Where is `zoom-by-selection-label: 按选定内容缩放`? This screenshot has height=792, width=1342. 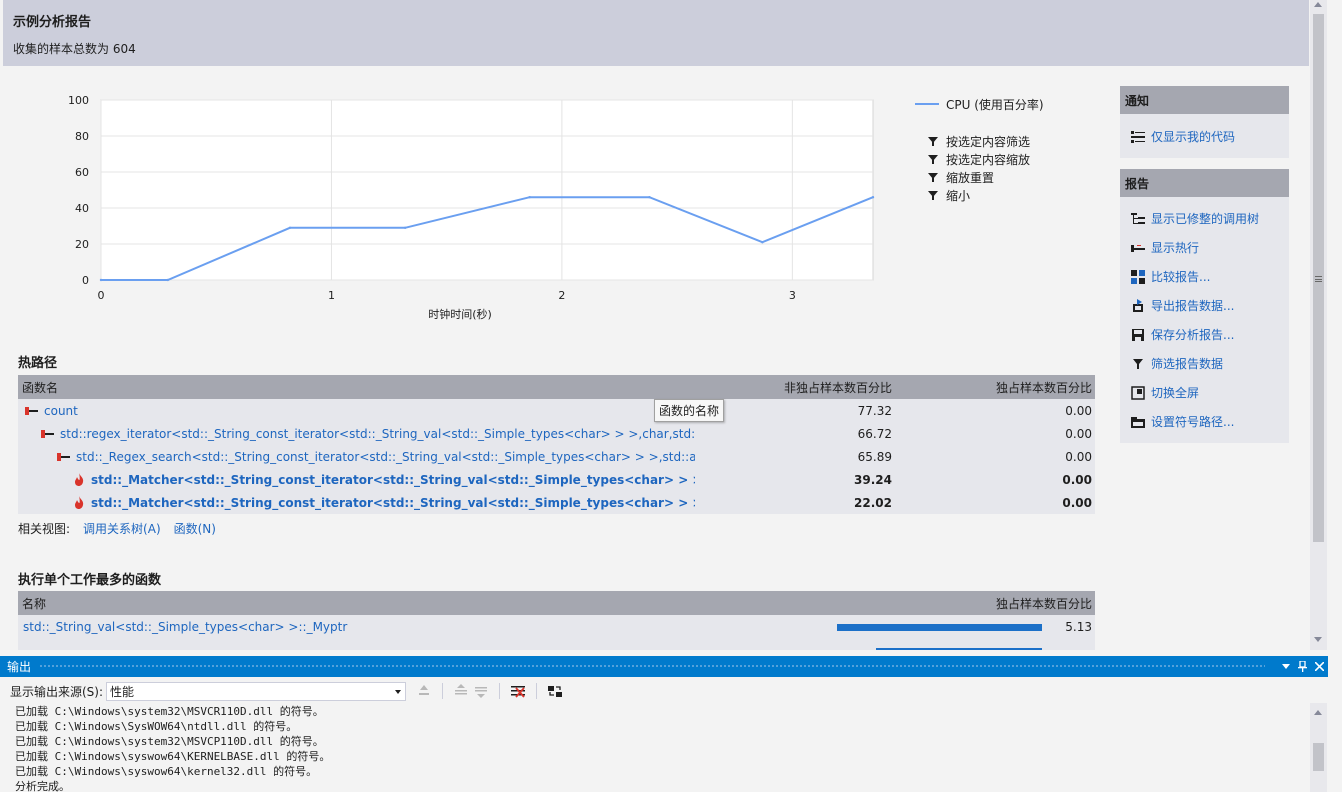
zoom-by-selection-label: 按选定内容缩放 is located at coordinates (988, 159).